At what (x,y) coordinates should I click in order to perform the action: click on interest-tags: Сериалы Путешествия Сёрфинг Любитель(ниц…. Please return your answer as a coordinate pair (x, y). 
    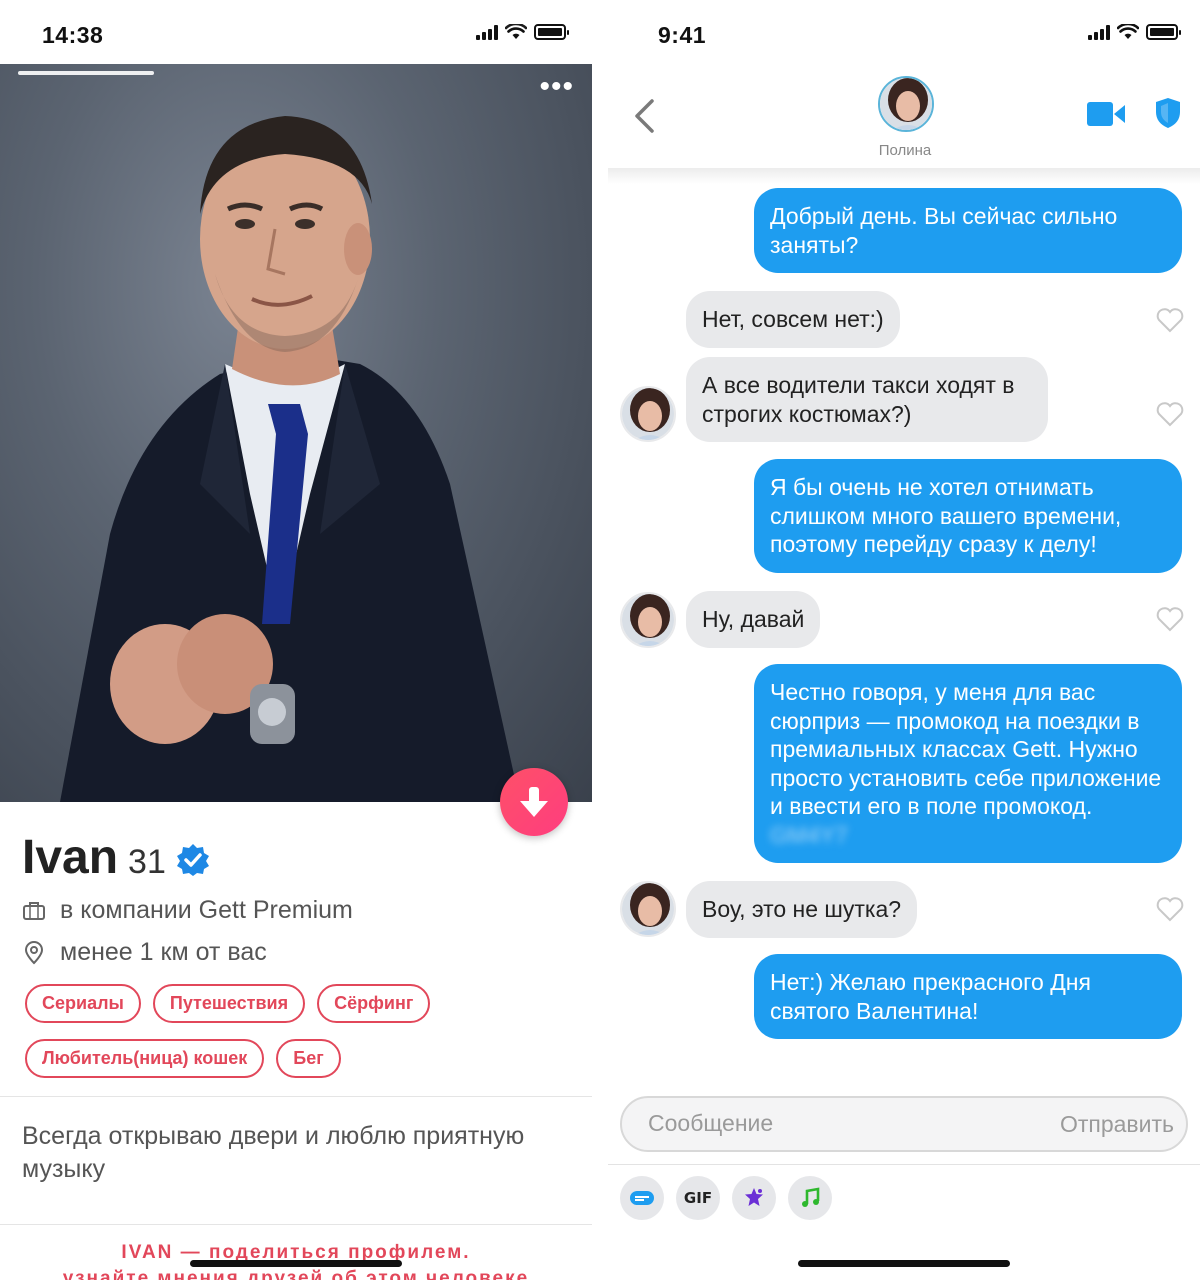
    Looking at the image, I should click on (295, 1031).